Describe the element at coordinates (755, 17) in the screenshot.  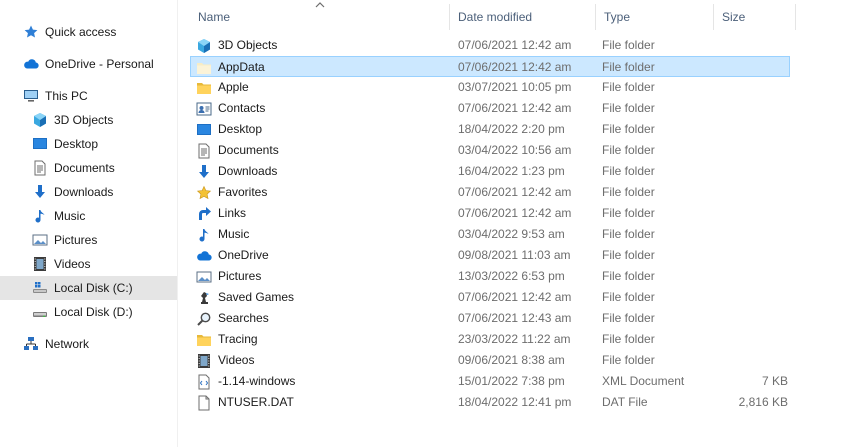
I see `column-header-size: Size` at that location.